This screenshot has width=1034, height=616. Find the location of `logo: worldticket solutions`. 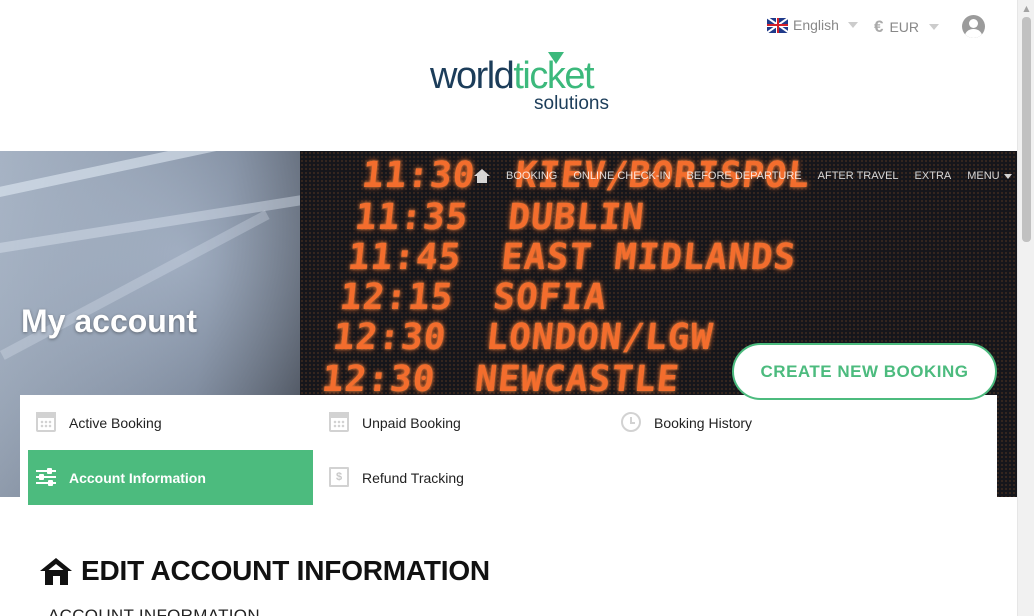

logo: worldticket solutions is located at coordinates (530, 83).